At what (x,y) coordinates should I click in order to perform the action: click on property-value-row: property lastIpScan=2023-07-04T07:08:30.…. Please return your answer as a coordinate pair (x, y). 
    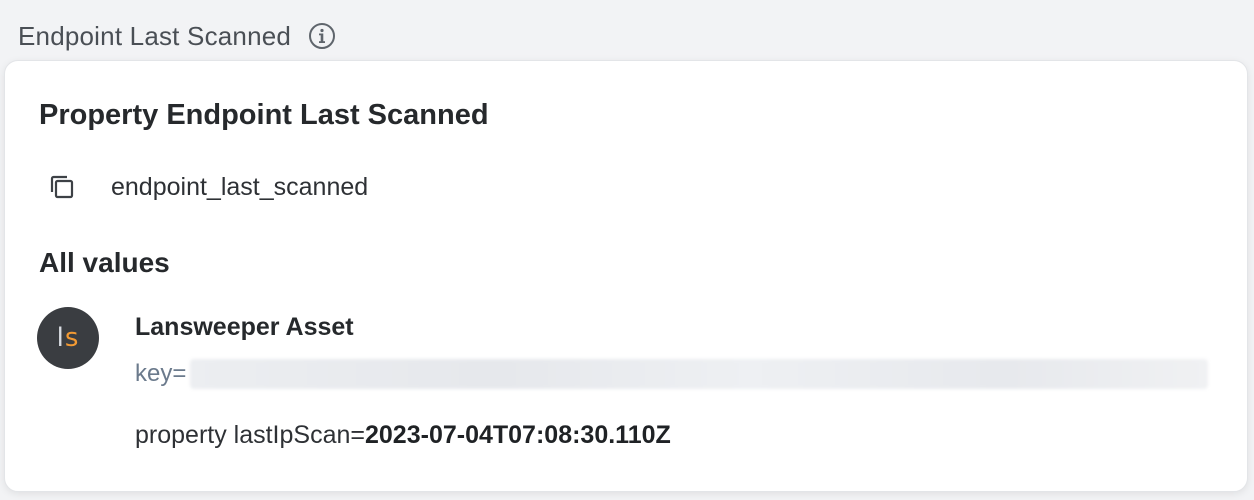
    Looking at the image, I should click on (403, 435).